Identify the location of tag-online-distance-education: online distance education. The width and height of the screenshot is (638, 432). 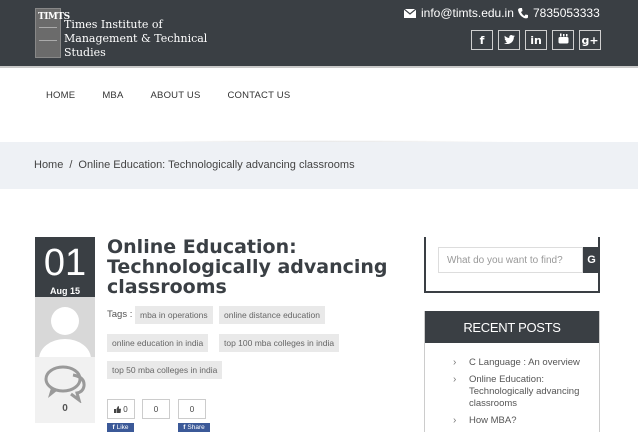
(272, 315).